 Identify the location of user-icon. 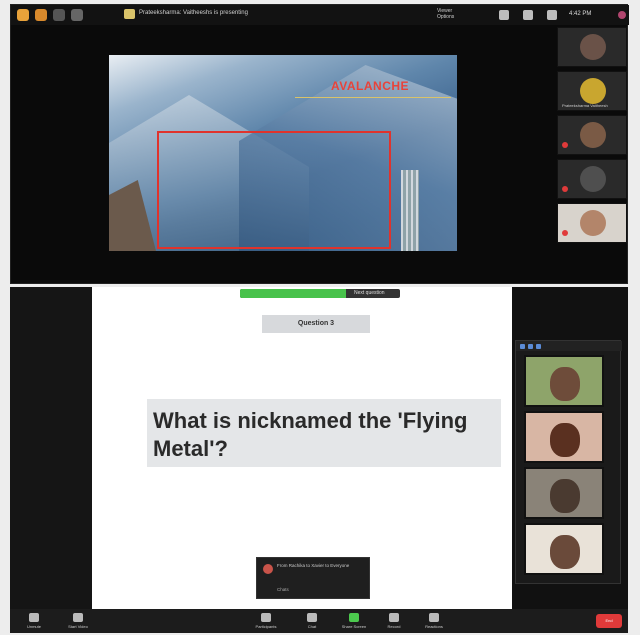
(41, 15).